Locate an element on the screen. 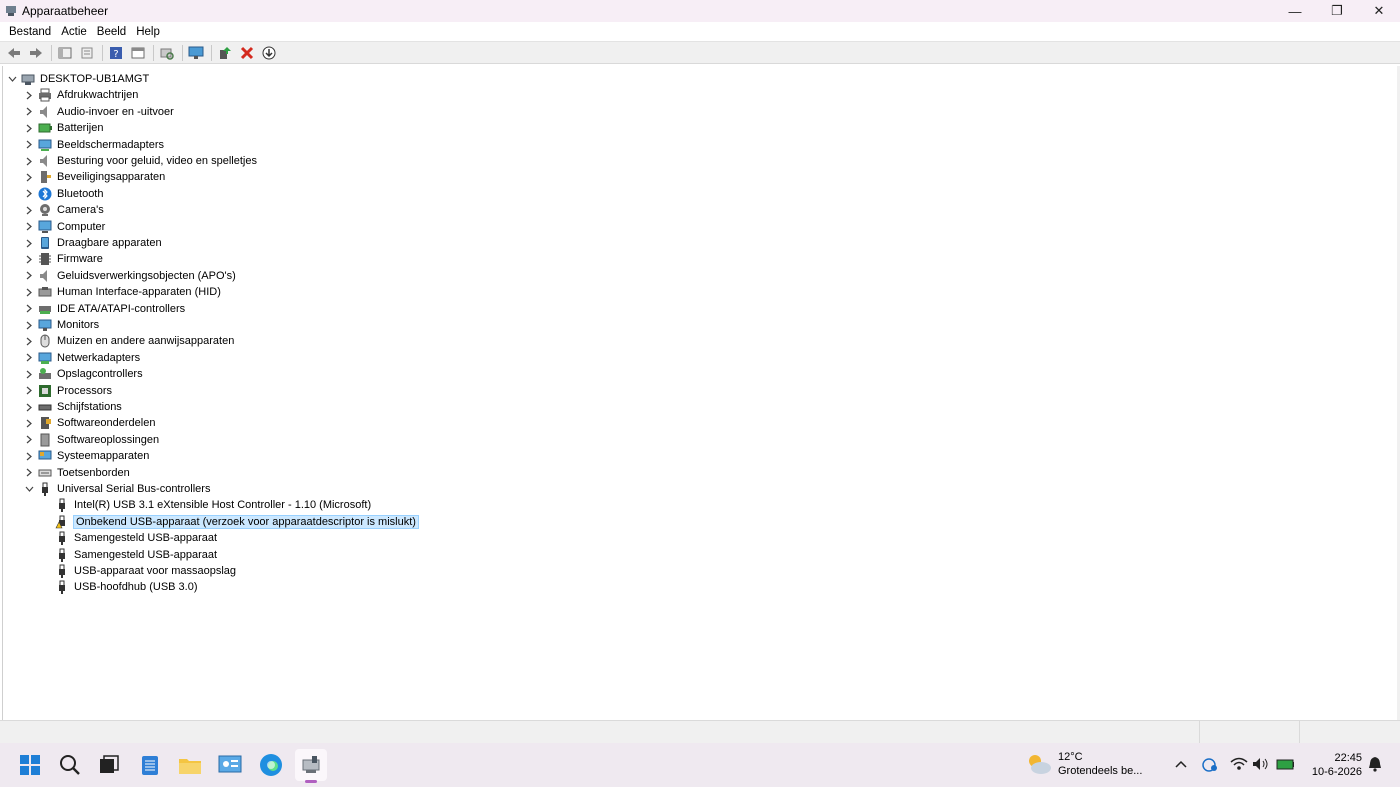 The width and height of the screenshot is (1400, 787). tree-category: Muizen en andere aanwijsapparaten is located at coordinates (129, 341).